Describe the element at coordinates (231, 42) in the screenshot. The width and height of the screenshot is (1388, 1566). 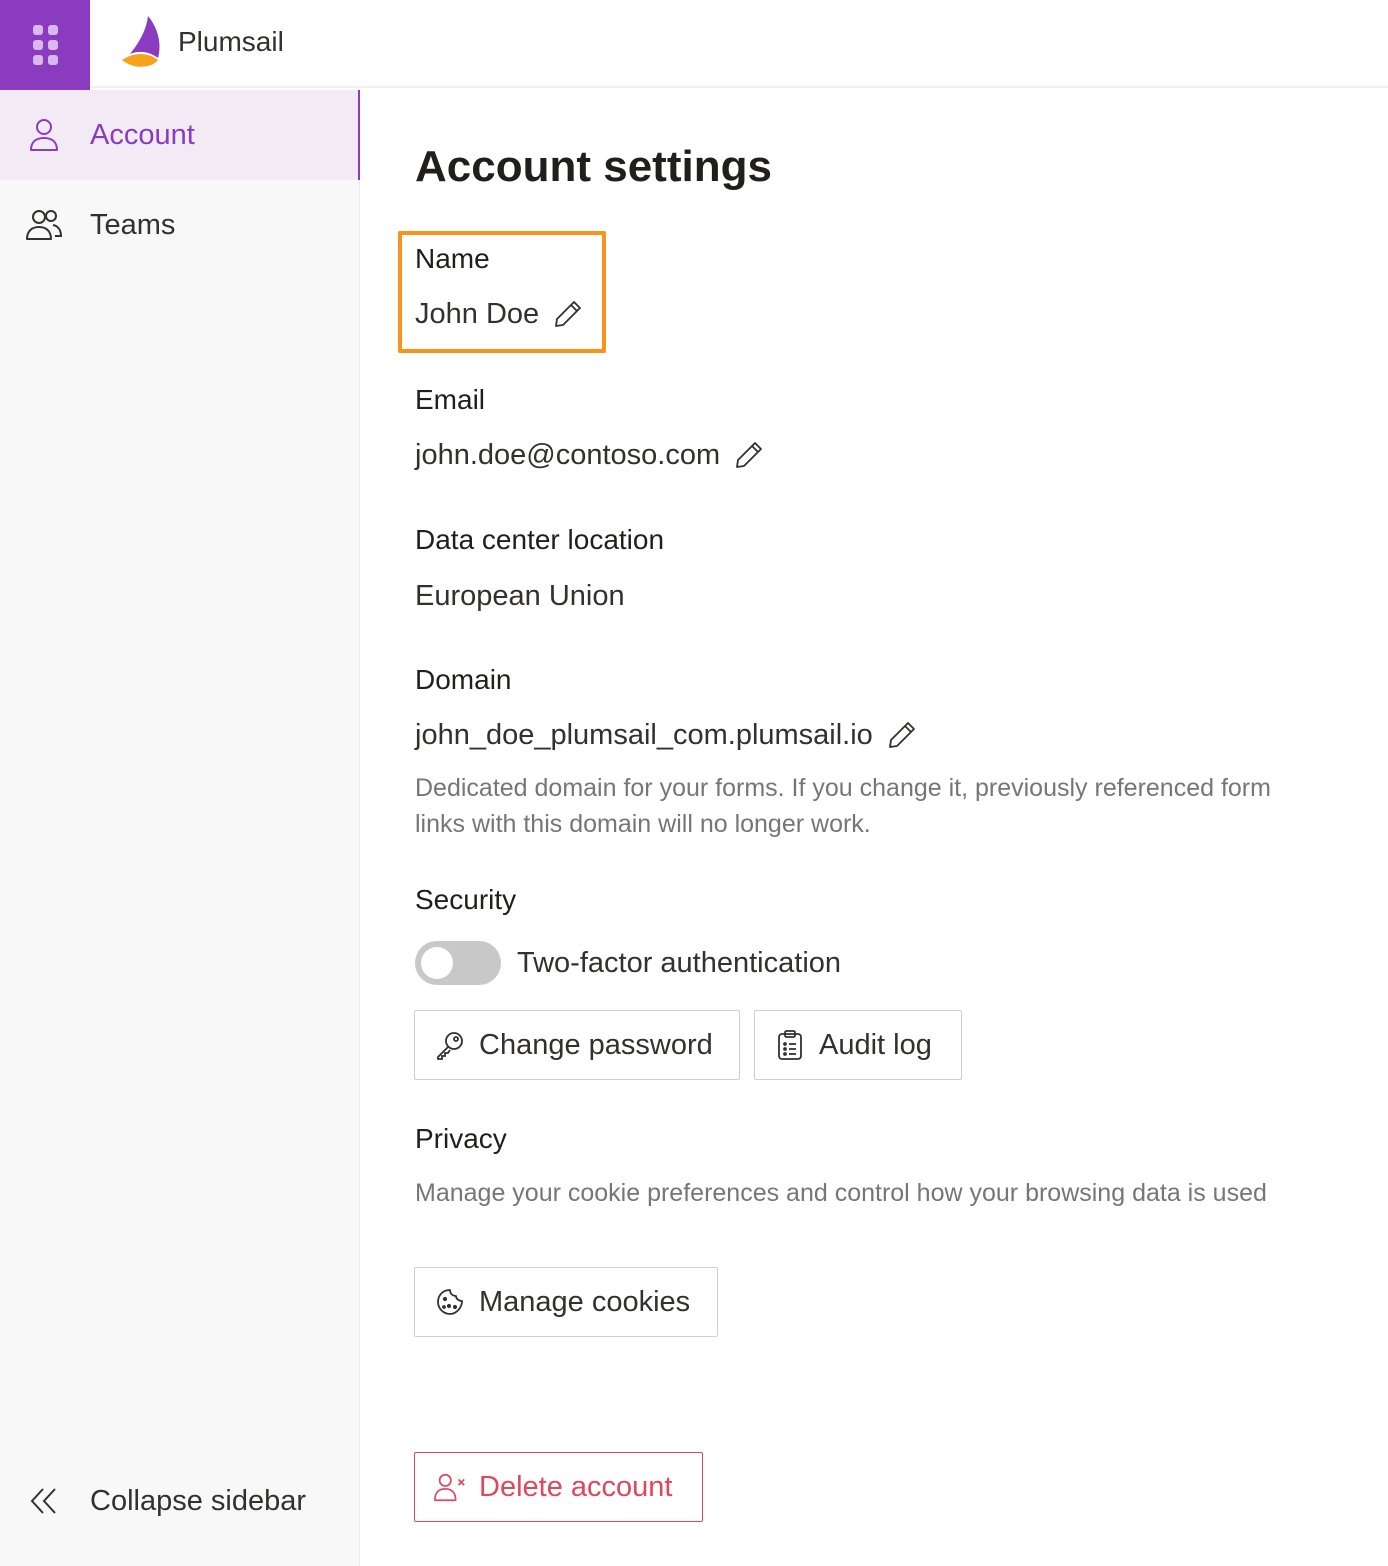
I see `brand-name: Plumsail` at that location.